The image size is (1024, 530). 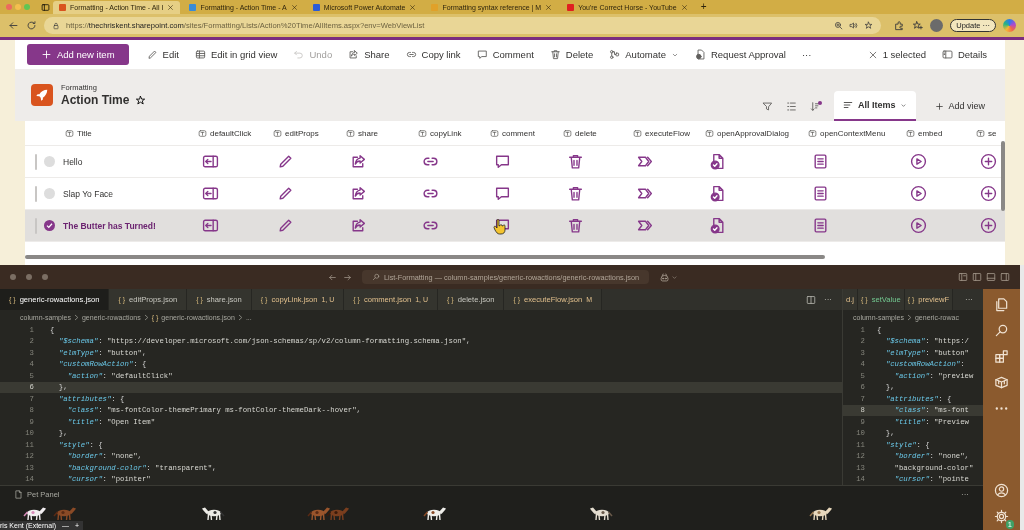 What do you see at coordinates (231, 133) in the screenshot?
I see `column-header: defaultClick` at bounding box center [231, 133].